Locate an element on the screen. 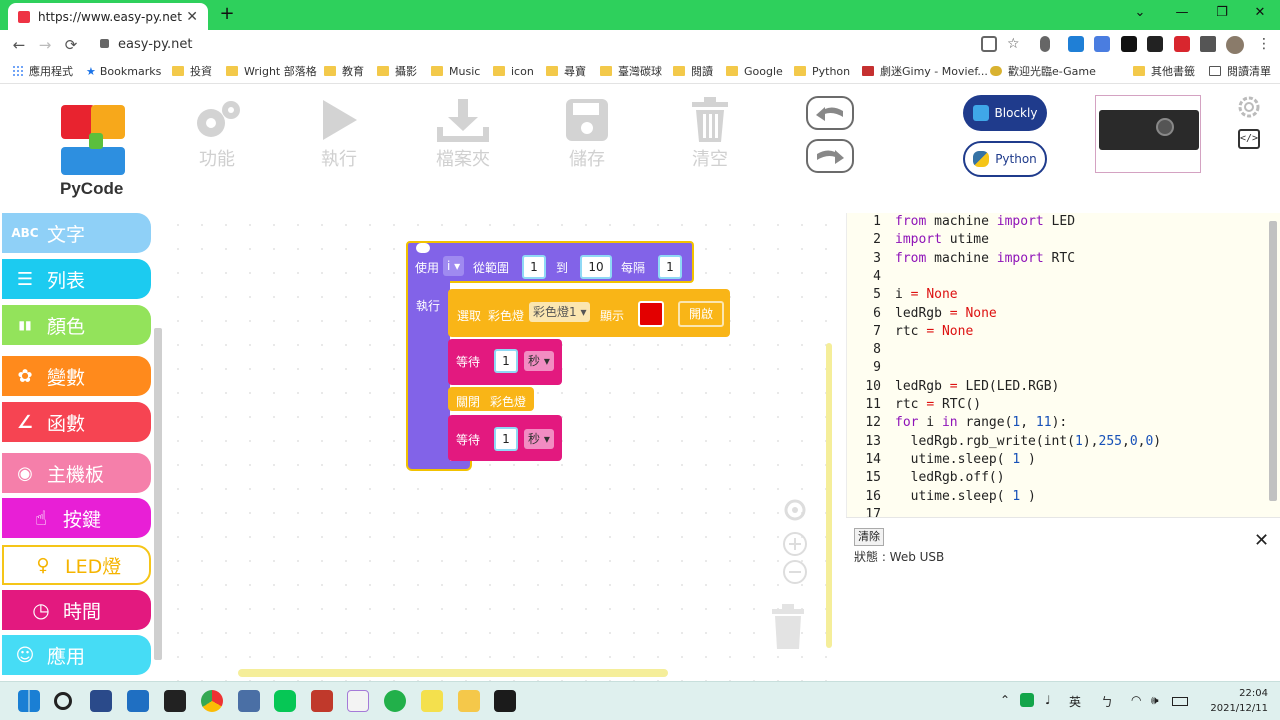 This screenshot has width=1280, height=720. close-window-button: ✕ is located at coordinates (1260, 14).